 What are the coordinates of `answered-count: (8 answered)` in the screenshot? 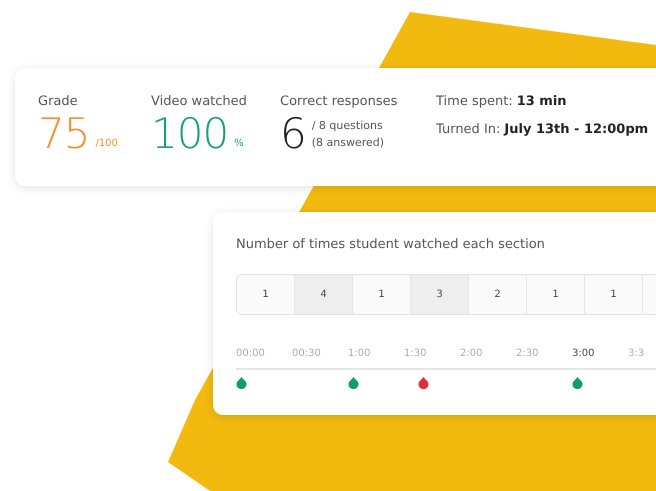 It's located at (348, 143).